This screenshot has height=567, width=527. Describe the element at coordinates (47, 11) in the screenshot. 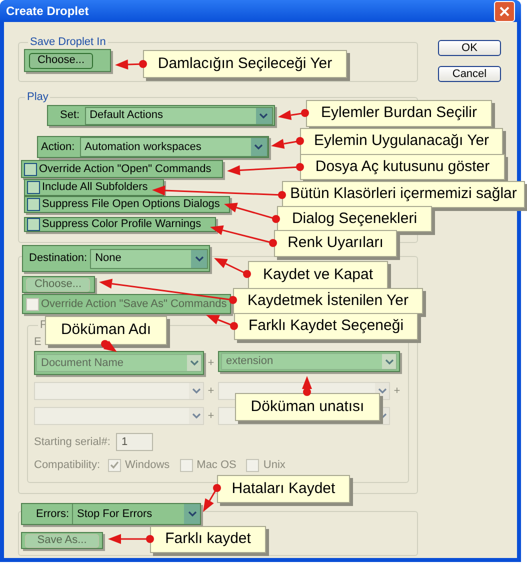

I see `window-title: Create Droplet` at that location.